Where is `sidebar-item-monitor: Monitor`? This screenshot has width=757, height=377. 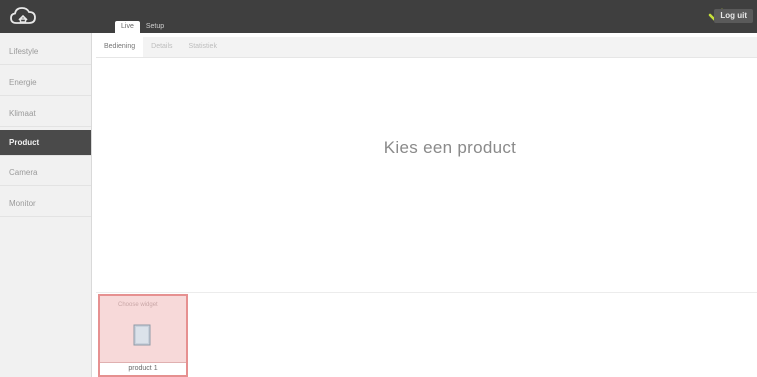
sidebar-item-monitor: Monitor is located at coordinates (45, 204).